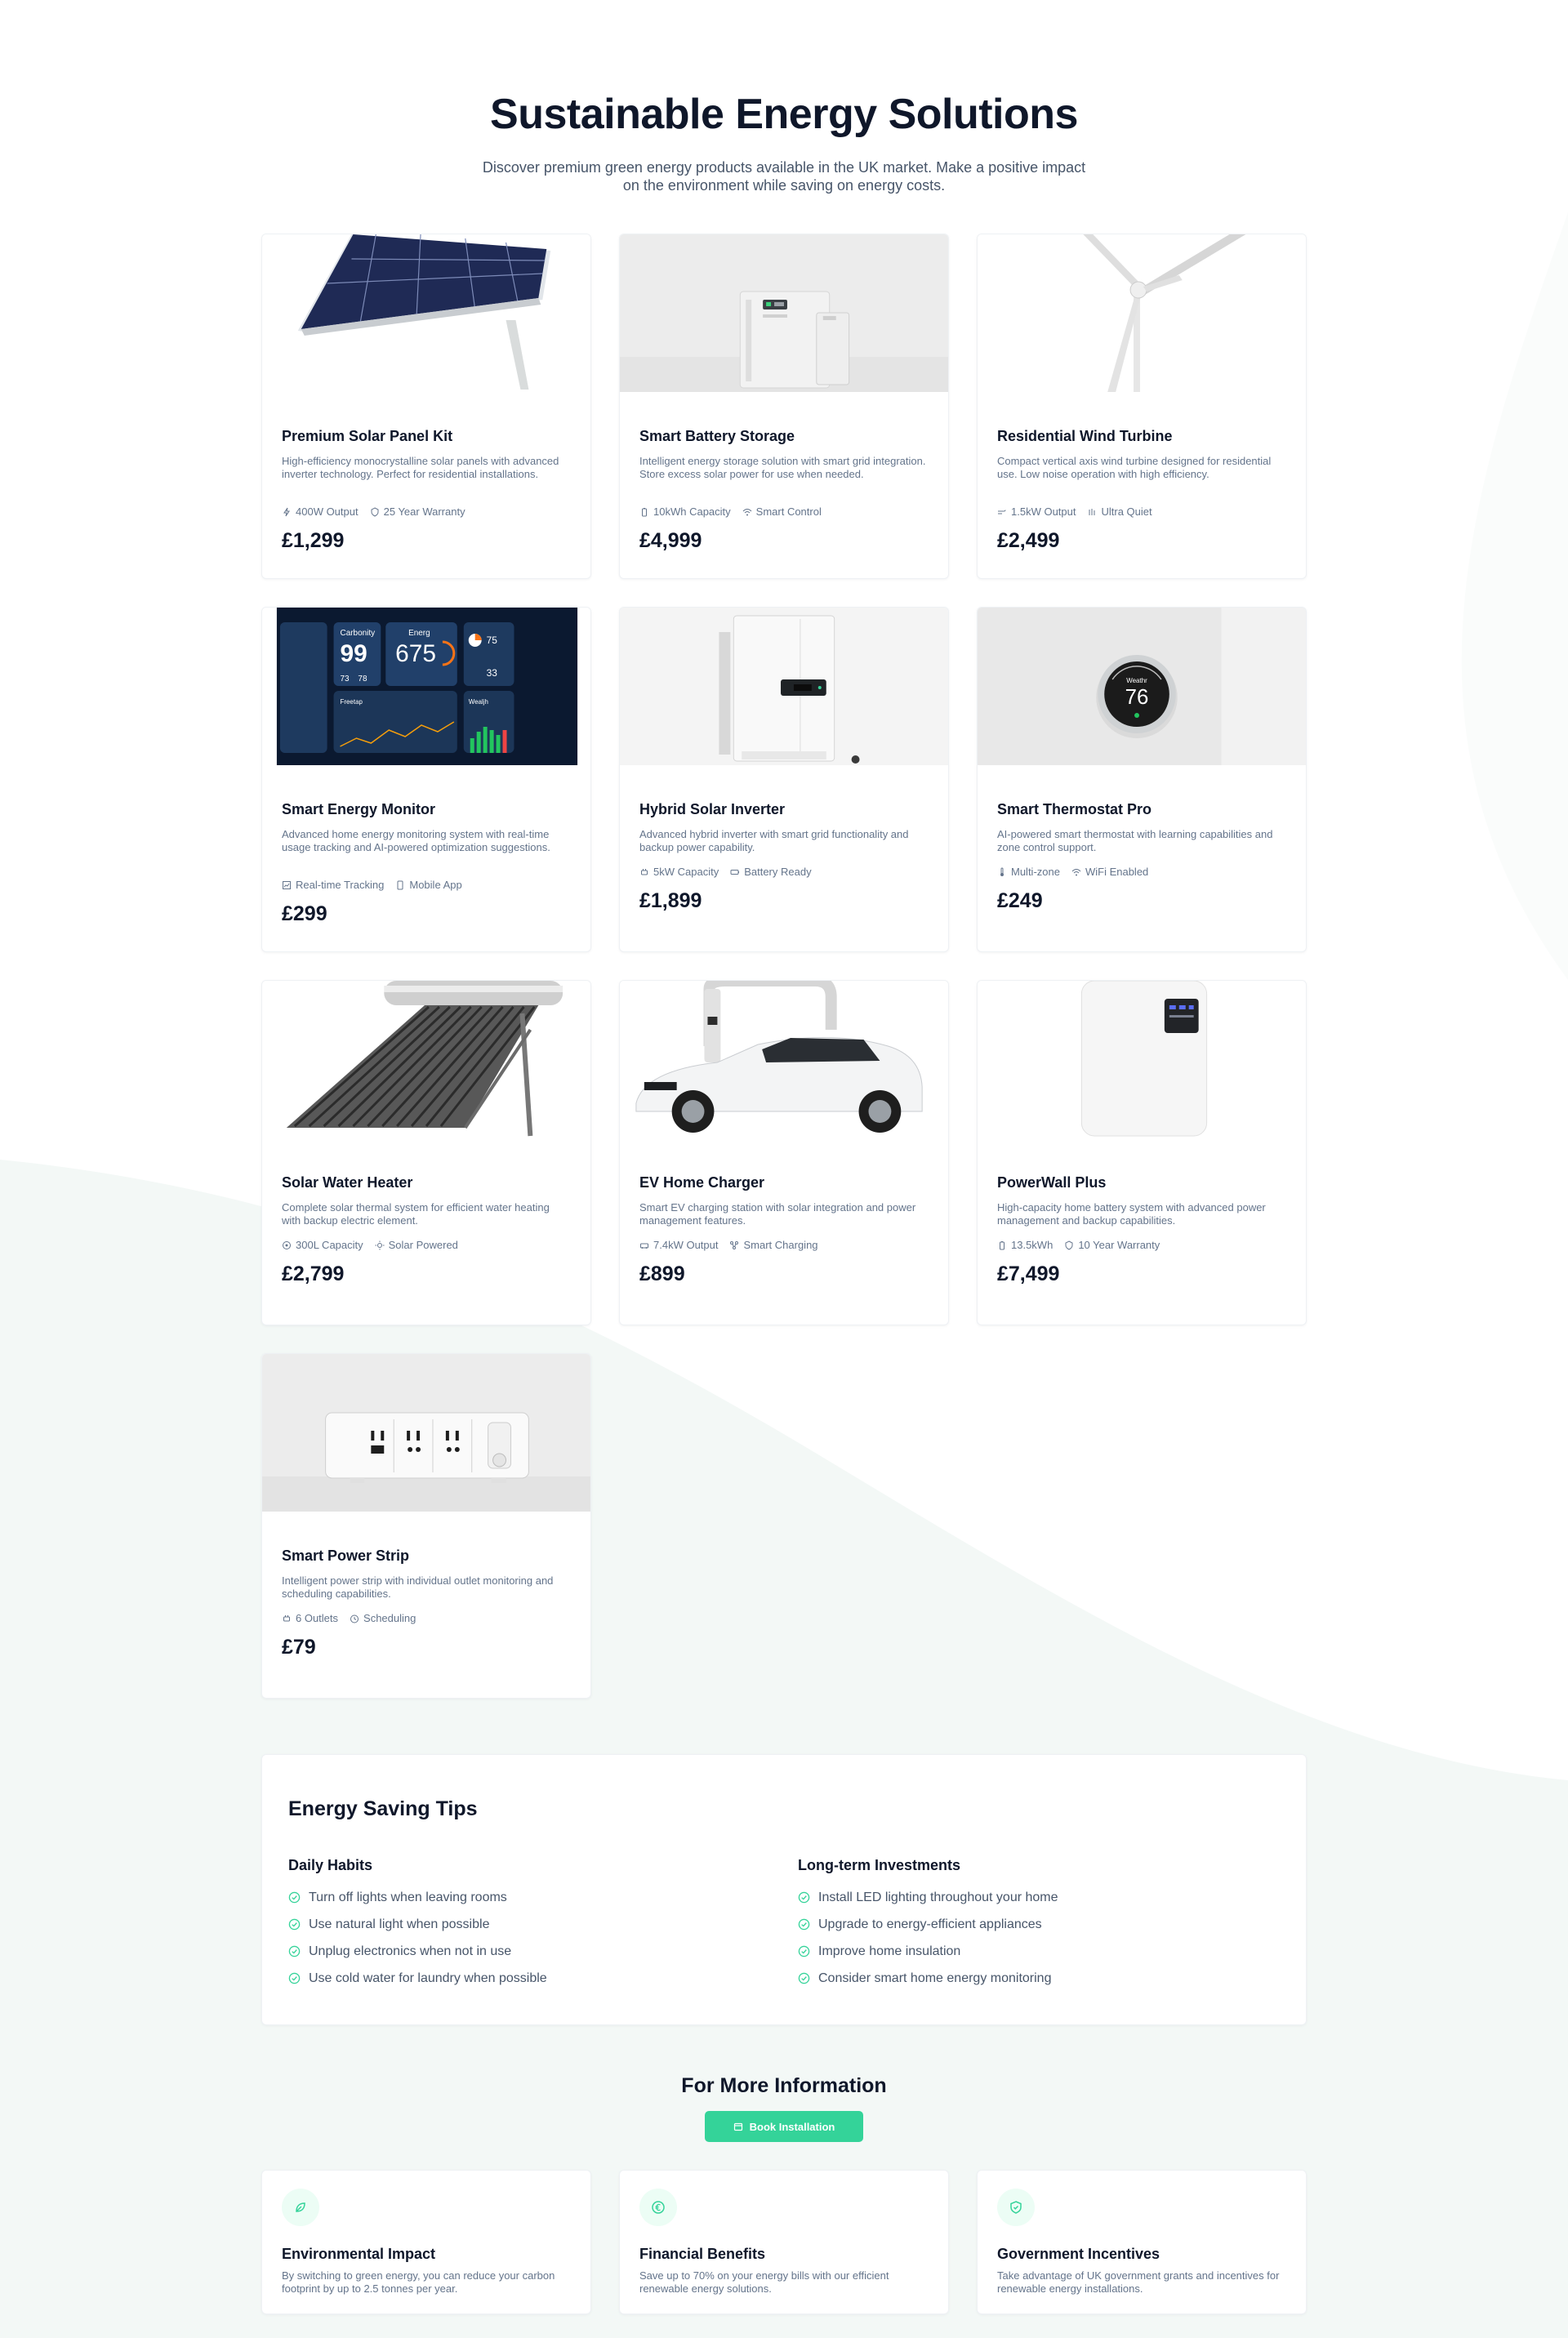  I want to click on product-features: 300L Capacity Solar Powered, so click(427, 1245).